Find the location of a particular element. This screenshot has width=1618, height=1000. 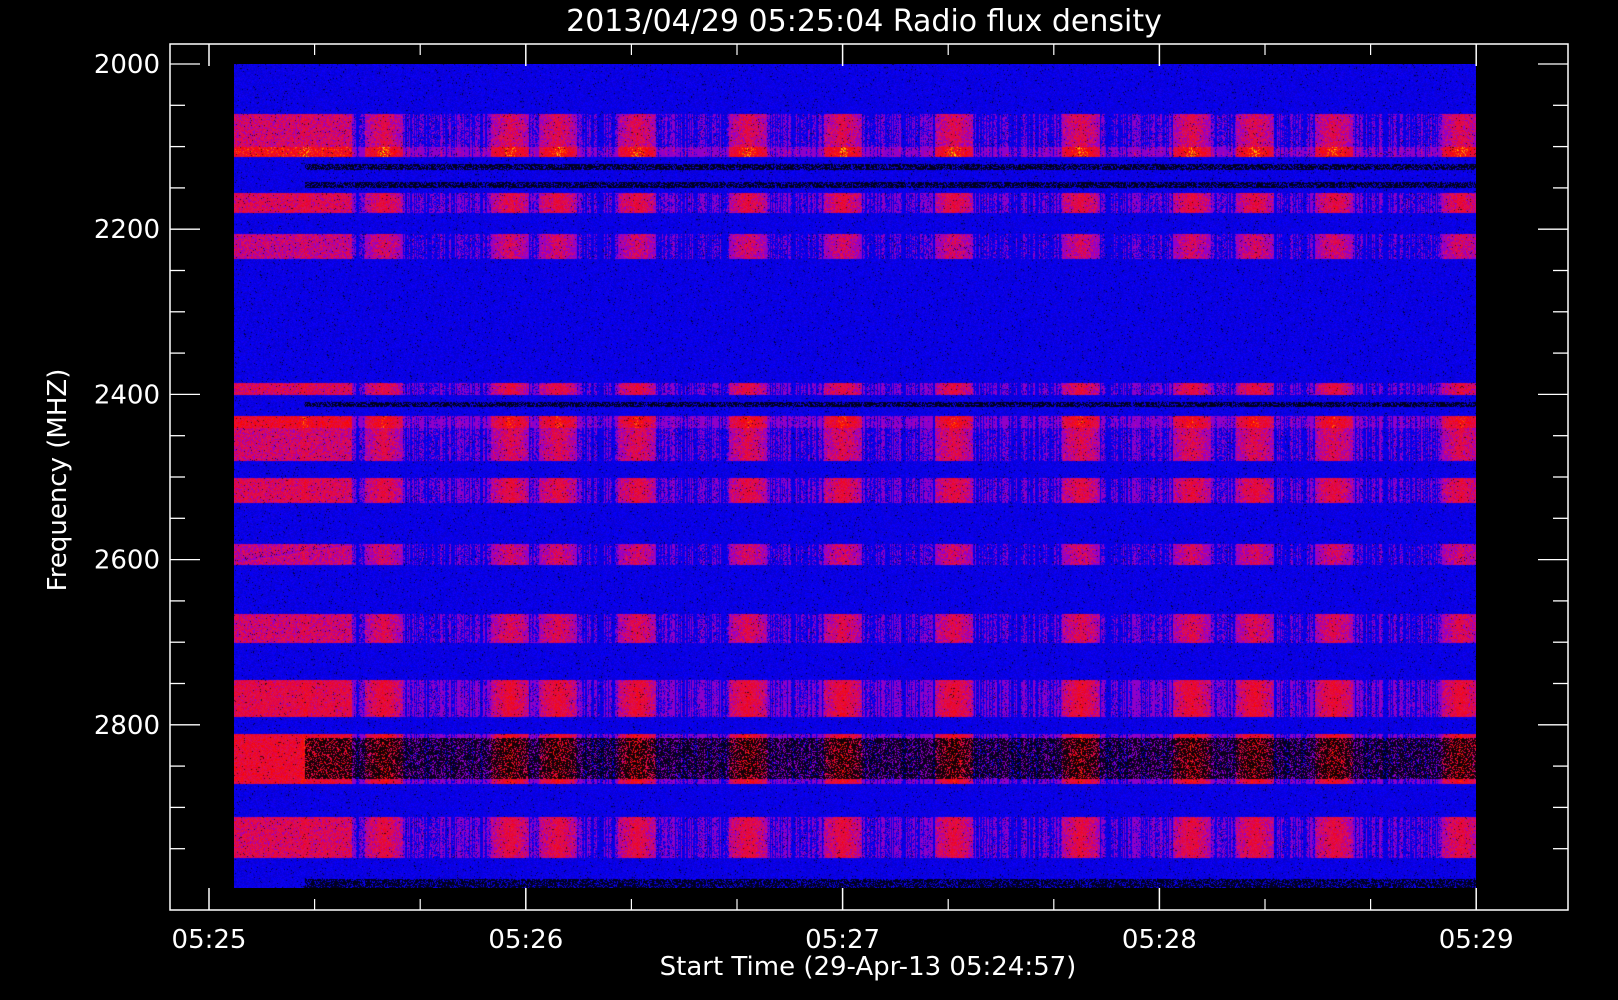

x-tick-label: 05:29 is located at coordinates (1476, 940).